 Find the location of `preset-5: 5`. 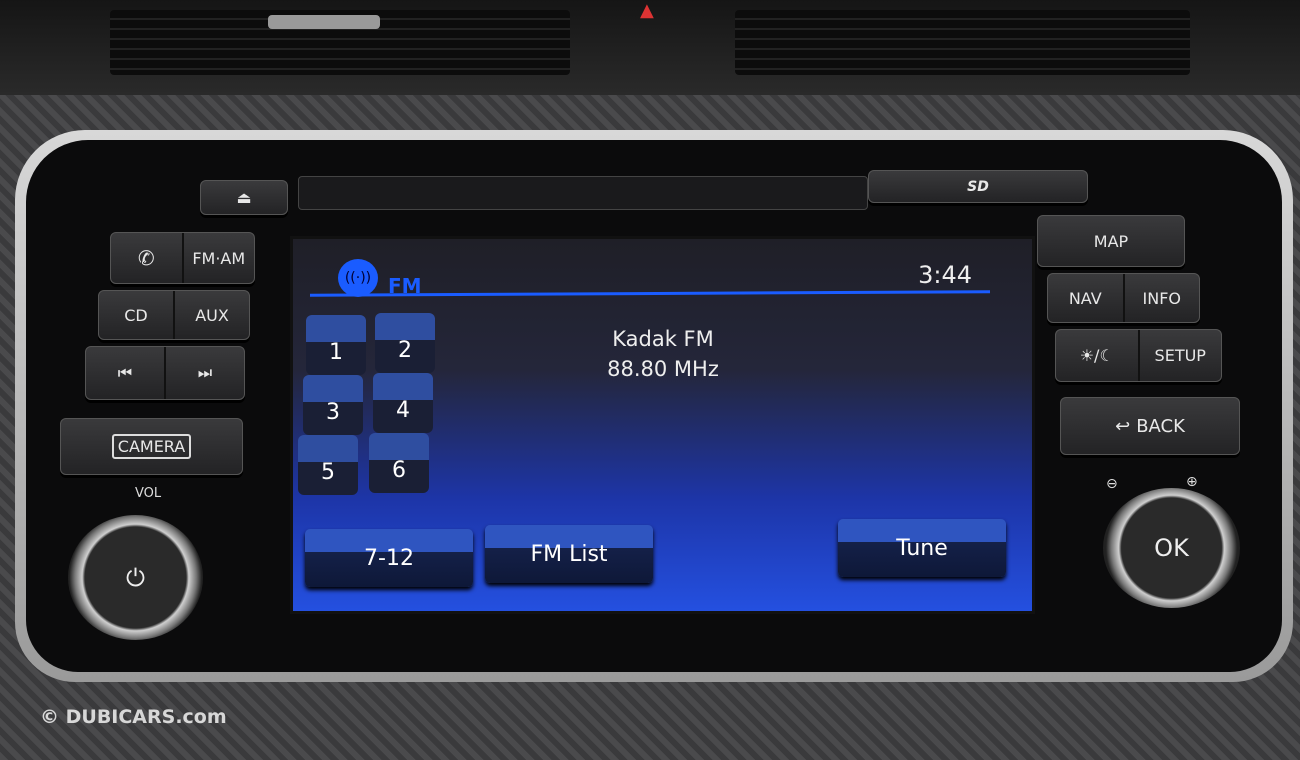

preset-5: 5 is located at coordinates (328, 465).